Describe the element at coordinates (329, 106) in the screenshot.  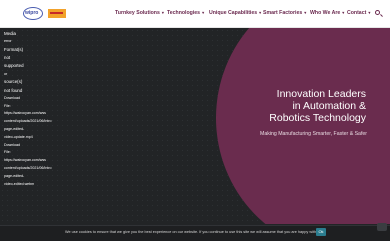
I see `hero-title-line: in Automation &` at that location.